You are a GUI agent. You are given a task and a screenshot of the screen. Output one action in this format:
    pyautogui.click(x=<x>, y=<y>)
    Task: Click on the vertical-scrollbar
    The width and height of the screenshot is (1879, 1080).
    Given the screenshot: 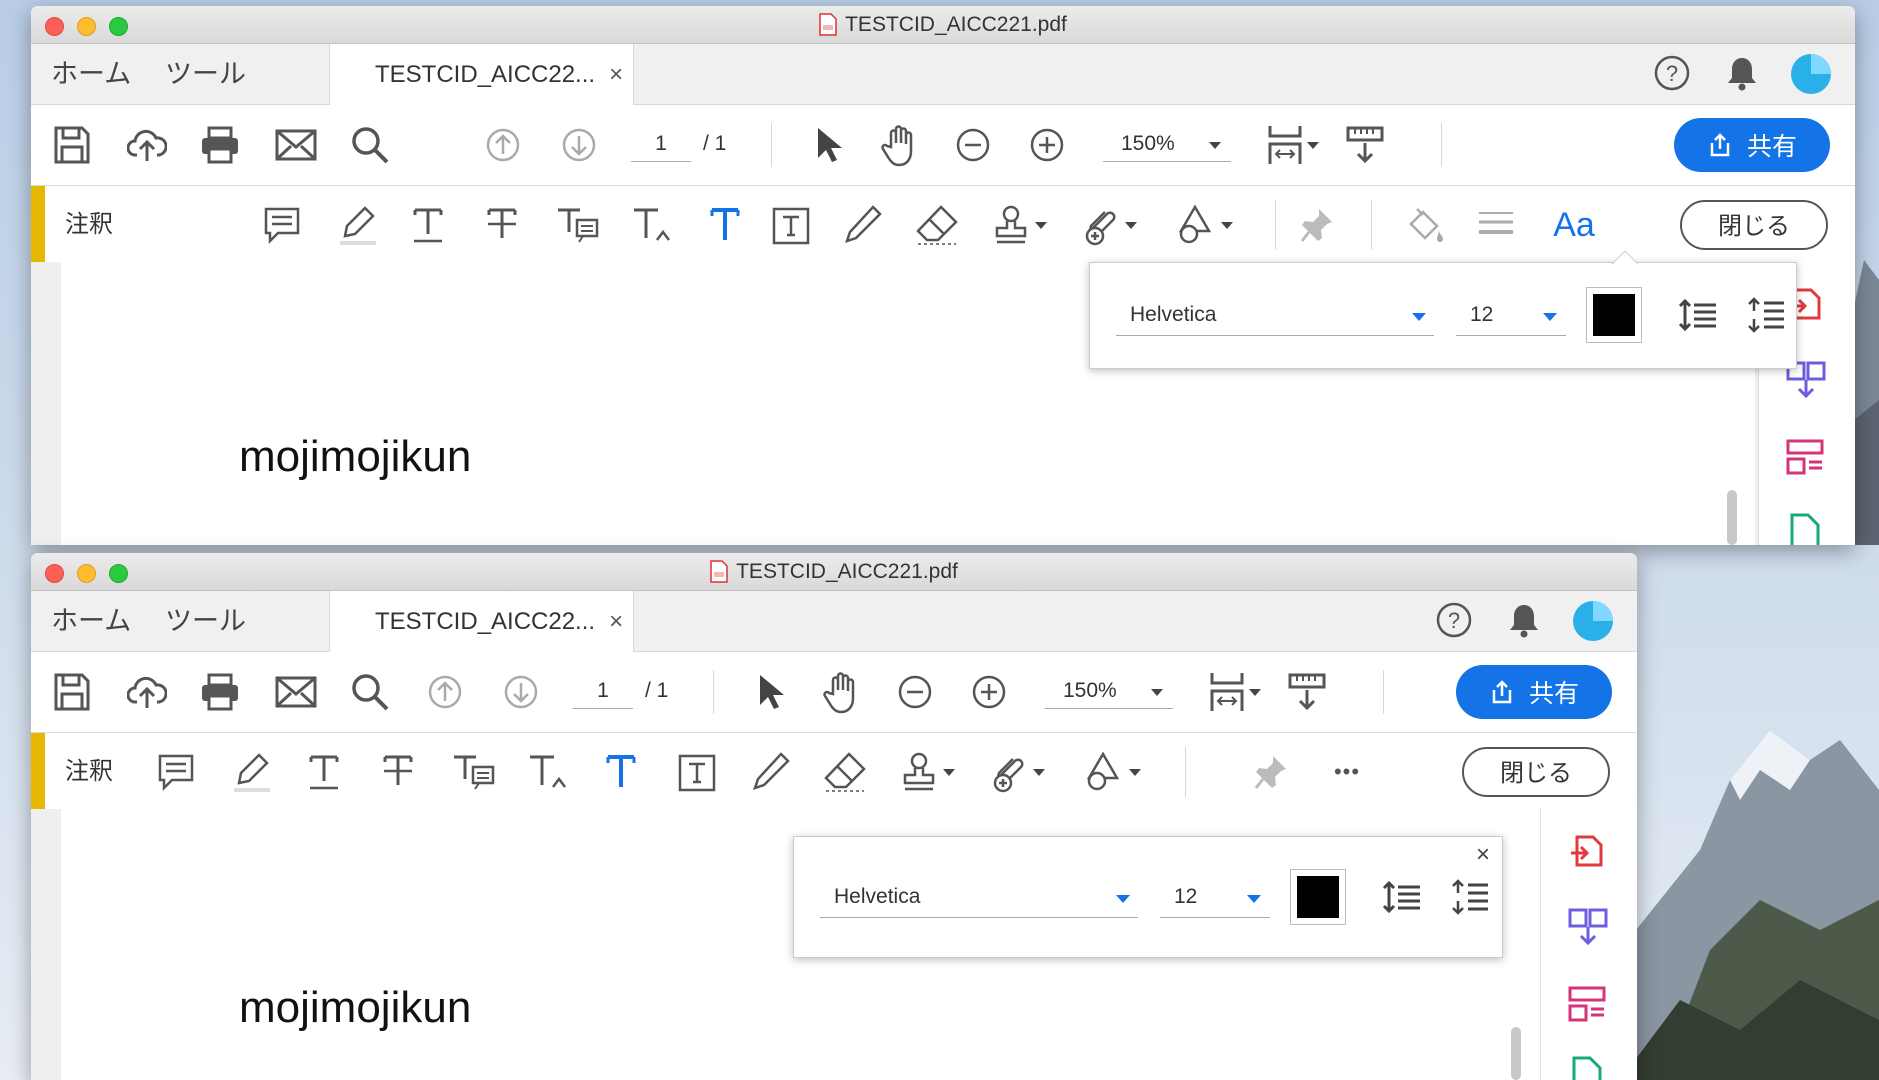 What is the action you would take?
    pyautogui.click(x=1516, y=1053)
    